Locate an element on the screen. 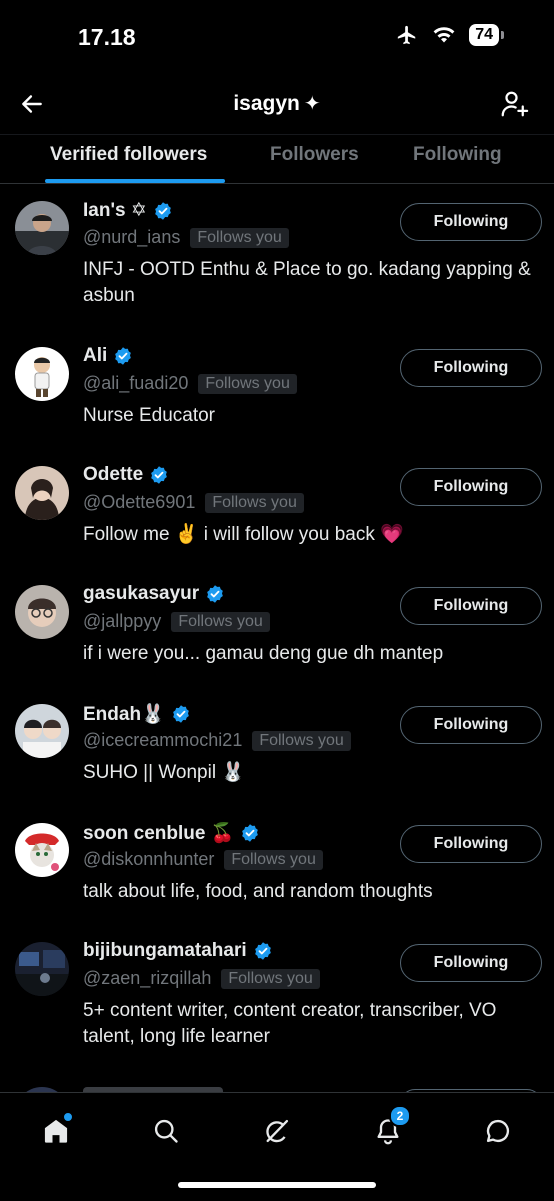 The height and width of the screenshot is (1201, 554). user-name: Ali is located at coordinates (95, 356).